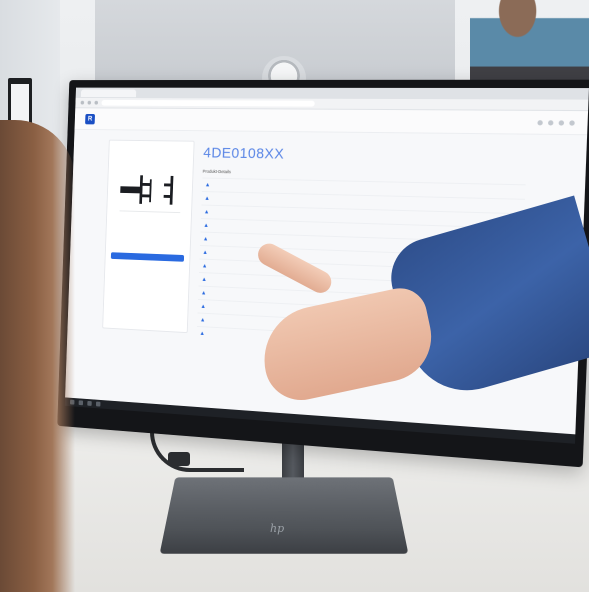  I want to click on forward-icon, so click(89, 102).